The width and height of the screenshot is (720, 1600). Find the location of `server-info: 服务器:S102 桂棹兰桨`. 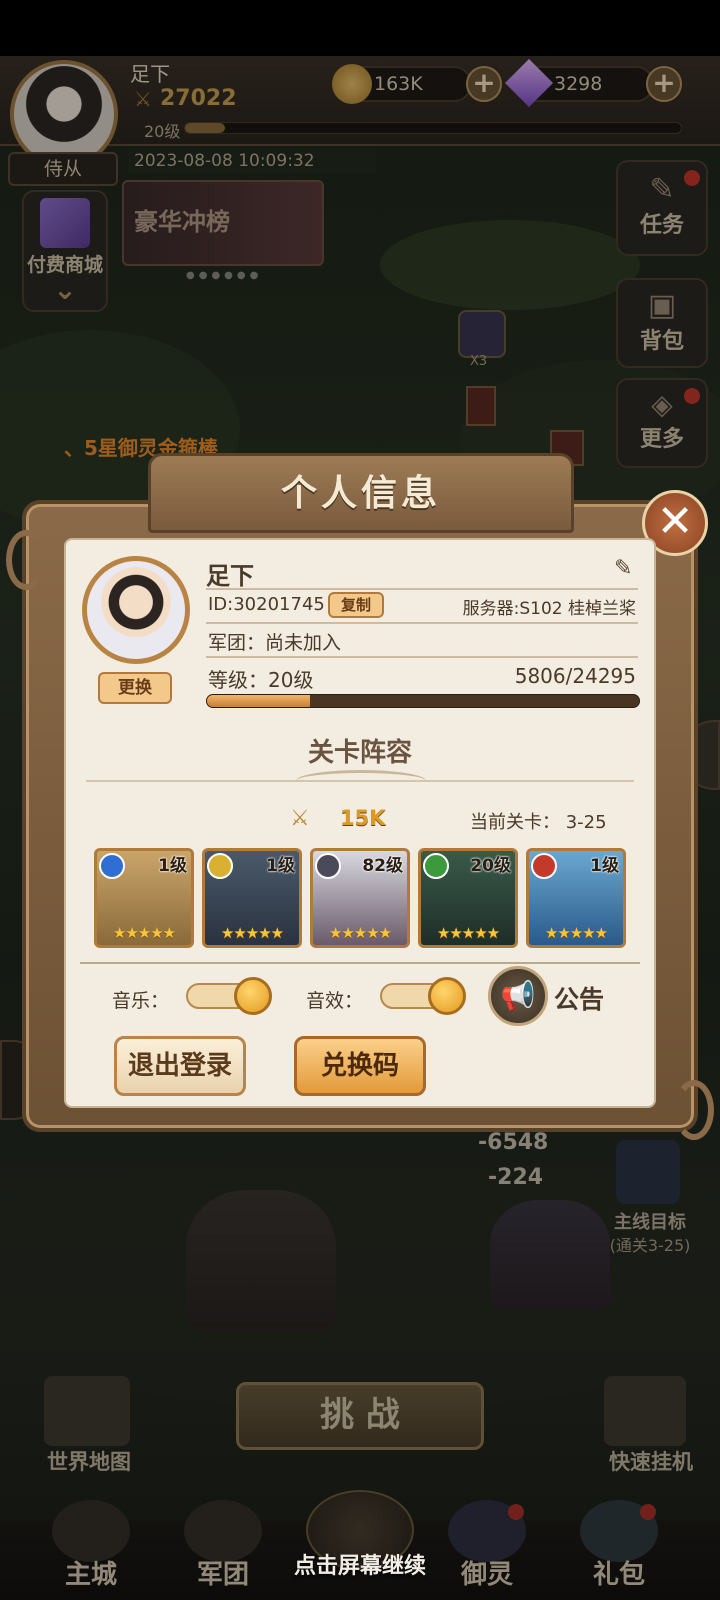

server-info: 服务器:S102 桂棹兰桨 is located at coordinates (549, 609).